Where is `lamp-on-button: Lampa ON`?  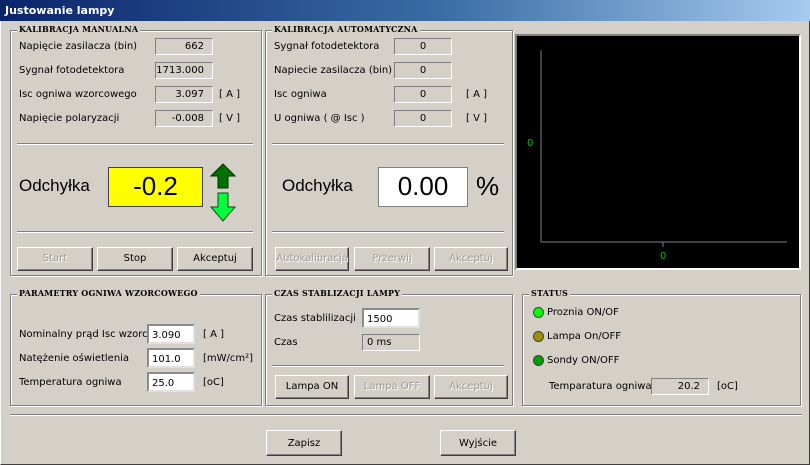 lamp-on-button: Lampa ON is located at coordinates (312, 387).